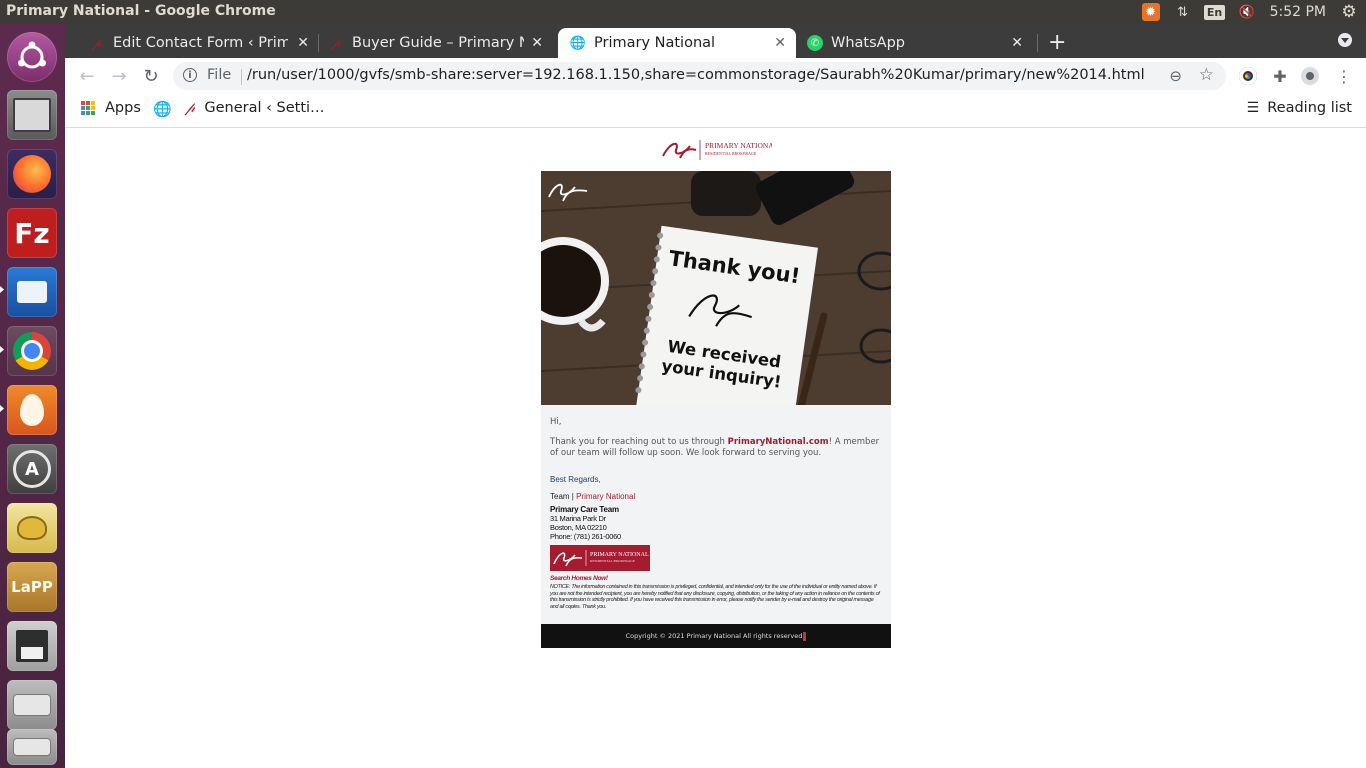 This screenshot has height=768, width=1366. I want to click on new-tab-button: +, so click(1057, 42).